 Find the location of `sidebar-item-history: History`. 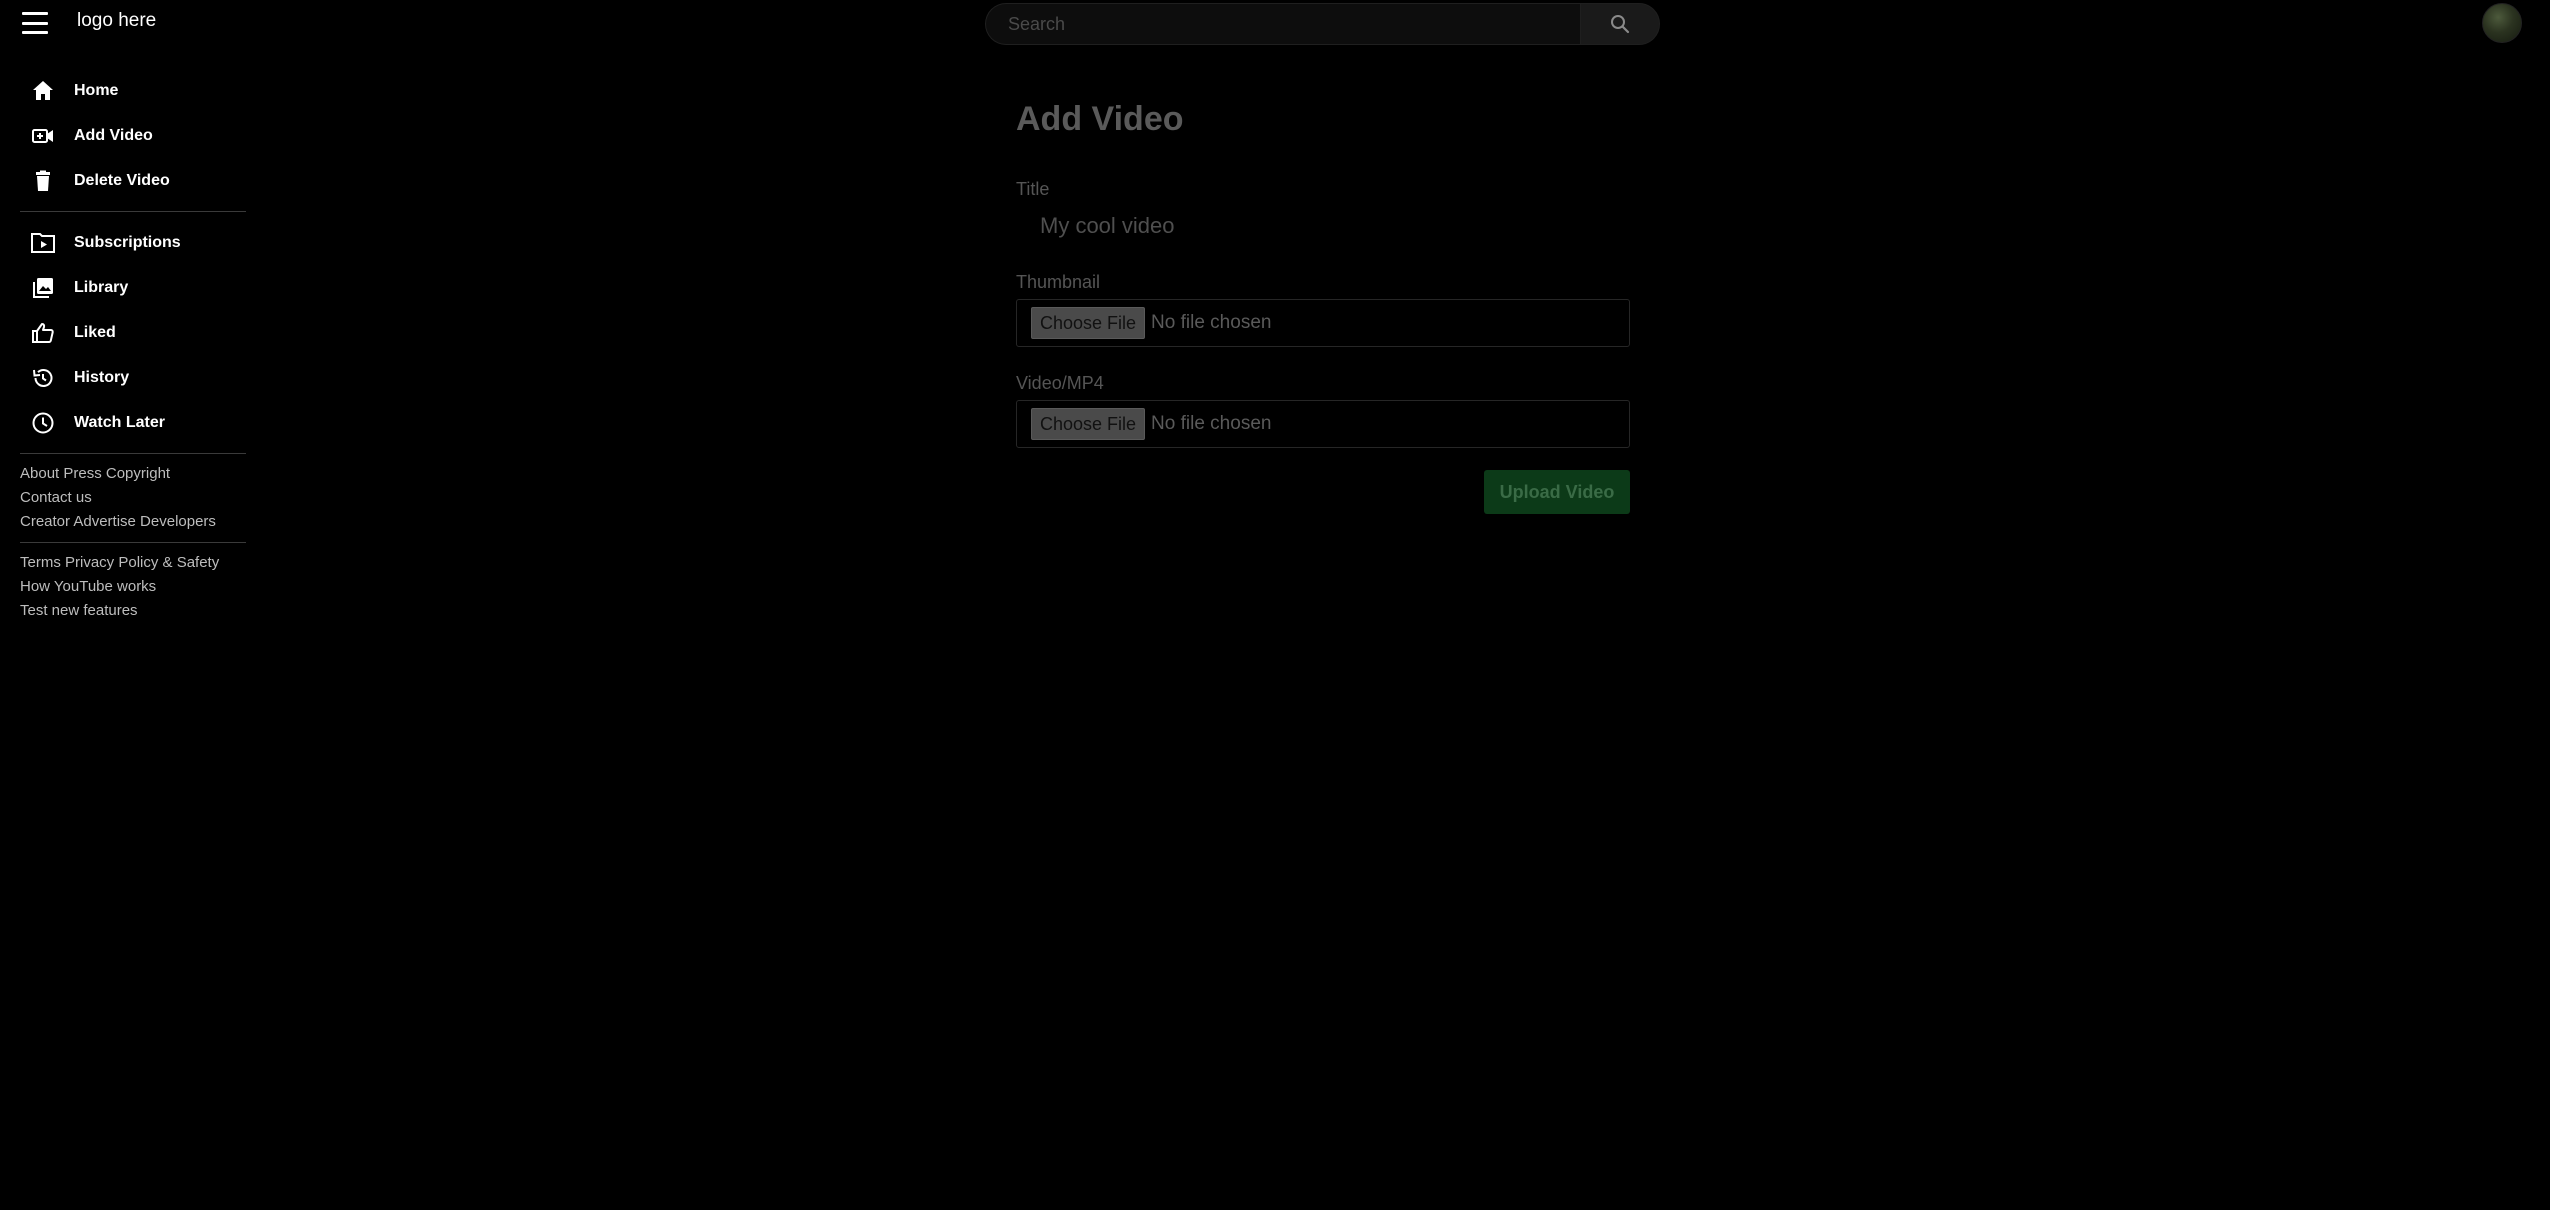

sidebar-item-history: History is located at coordinates (125, 377).